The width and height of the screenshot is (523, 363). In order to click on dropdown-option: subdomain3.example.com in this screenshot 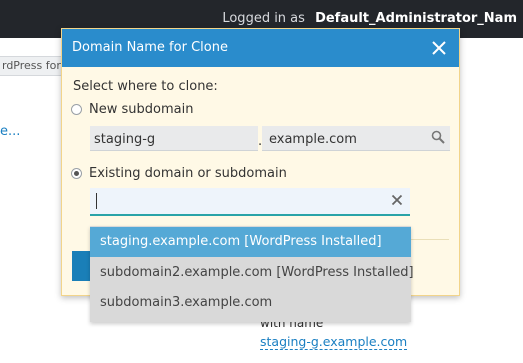, I will do `click(250, 303)`.